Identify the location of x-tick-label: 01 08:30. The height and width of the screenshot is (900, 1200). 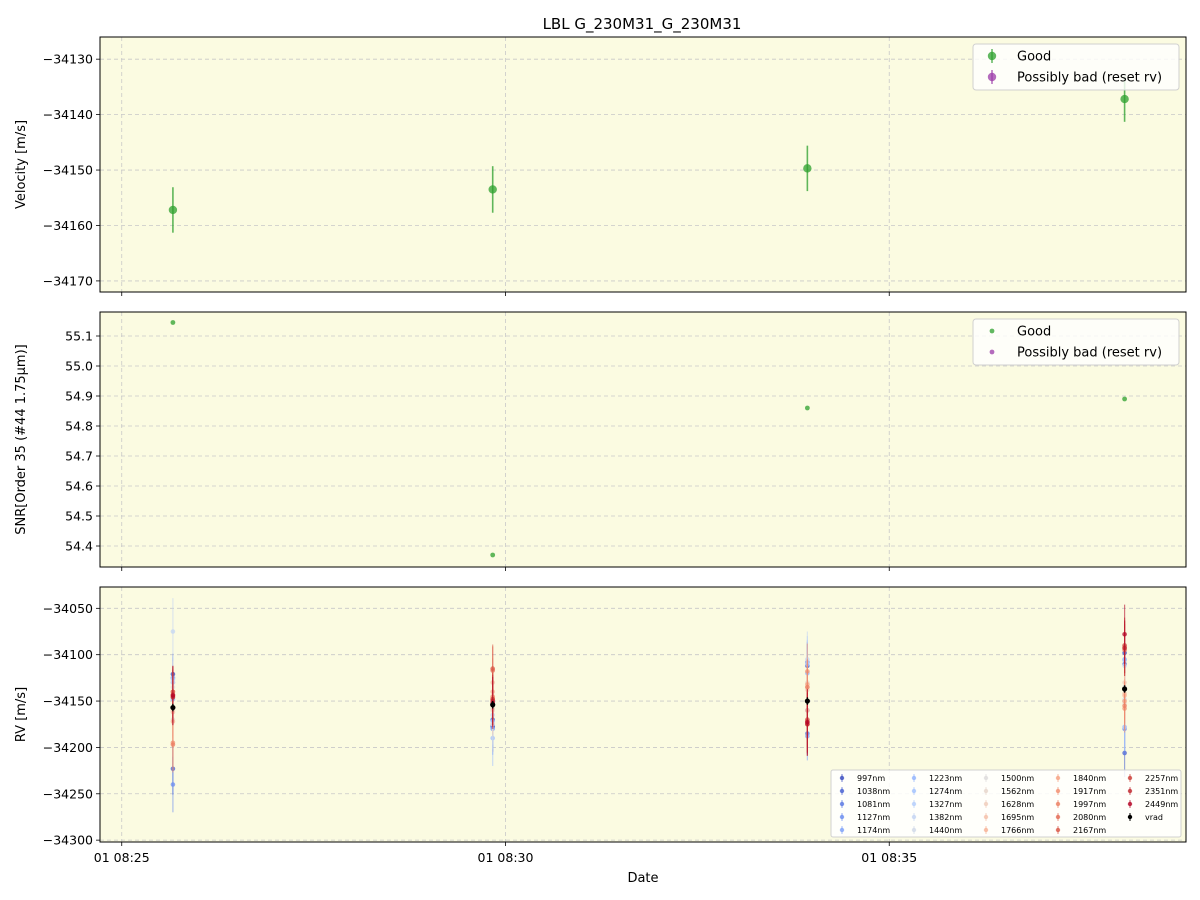
(506, 857).